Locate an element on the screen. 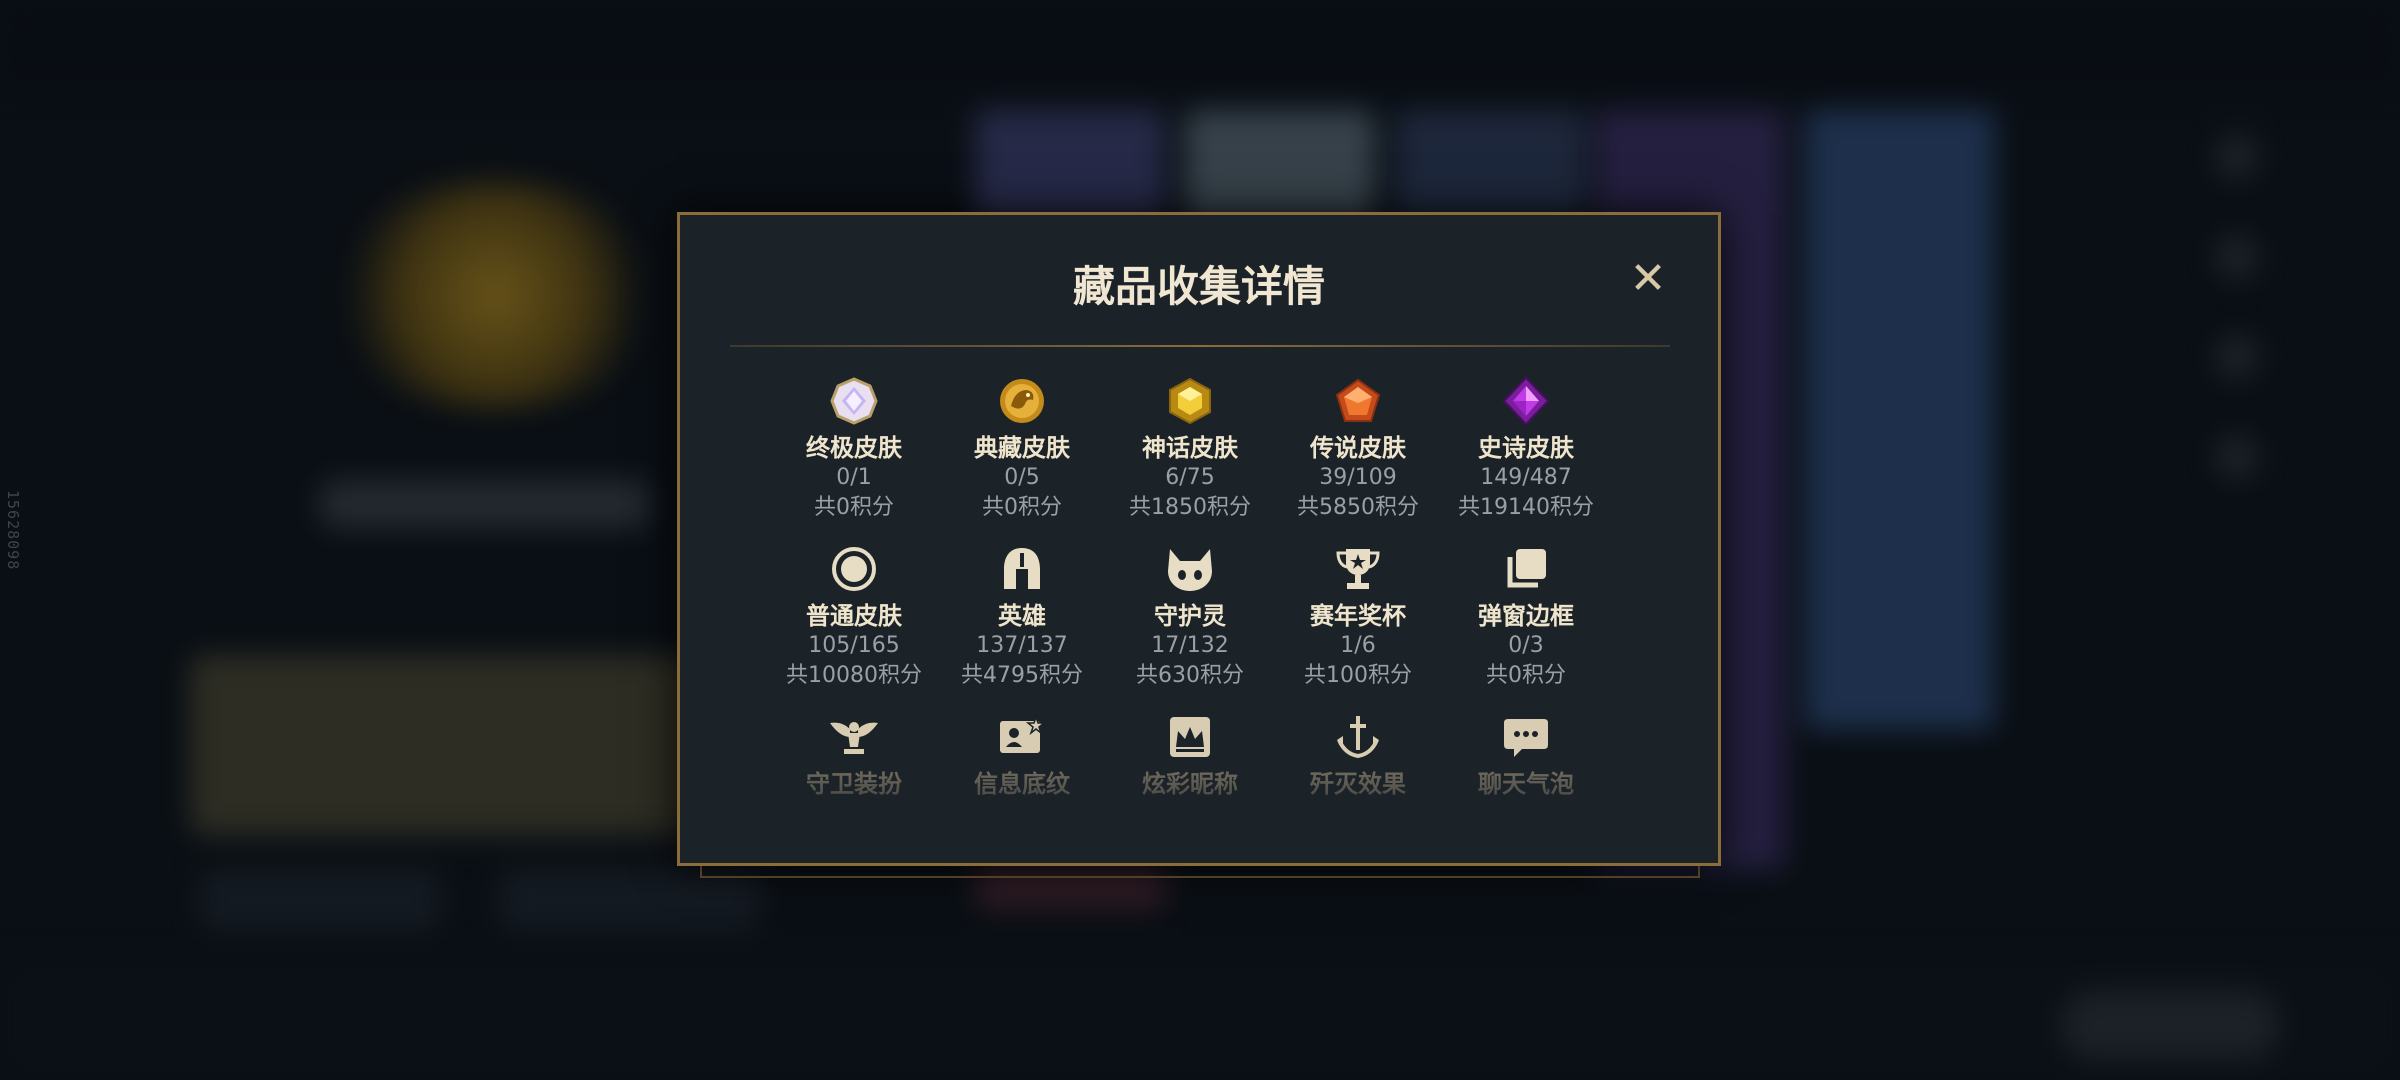  collection-item-popup-frames: 弹窗边框 0/3 共0积分 is located at coordinates (1526, 617).